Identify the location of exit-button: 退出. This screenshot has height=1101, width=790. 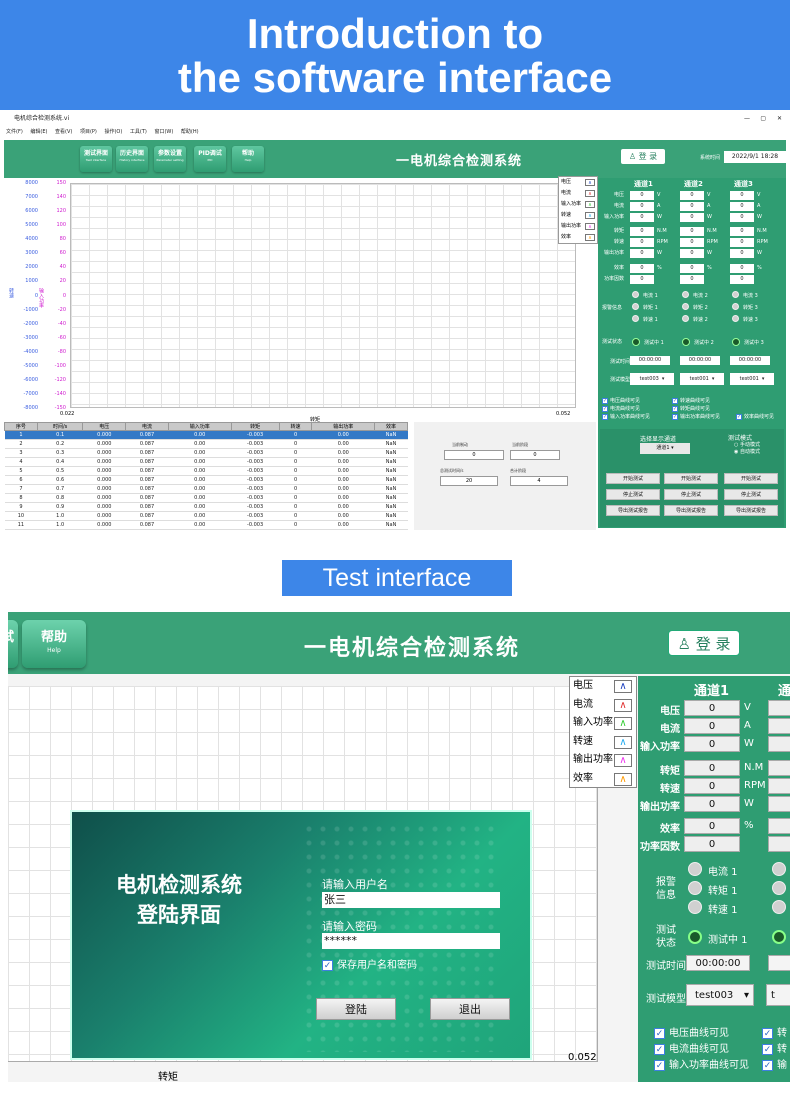
(470, 1009).